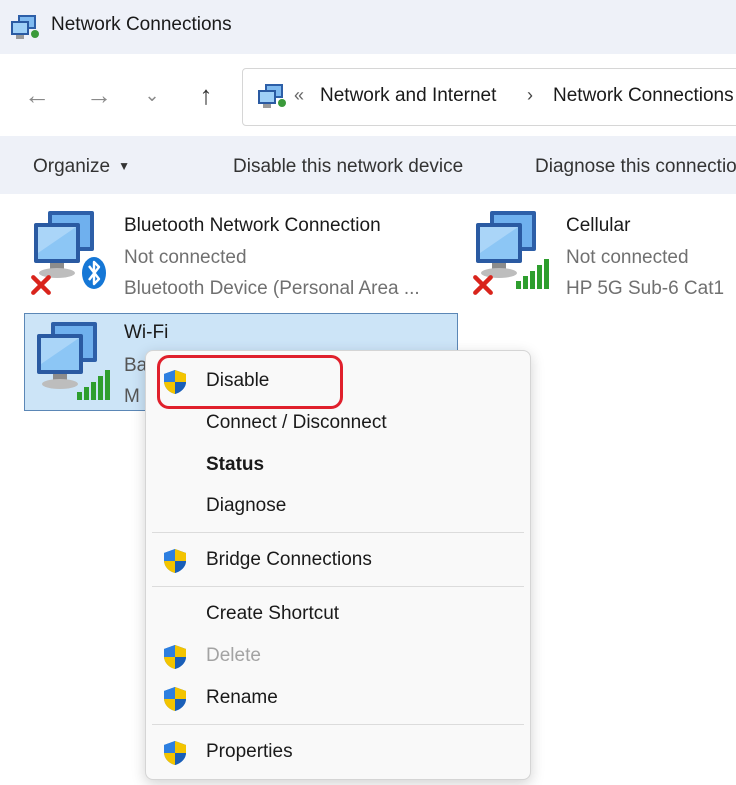 This screenshot has height=785, width=736. I want to click on disable-device-label: Disable this network device, so click(348, 166).